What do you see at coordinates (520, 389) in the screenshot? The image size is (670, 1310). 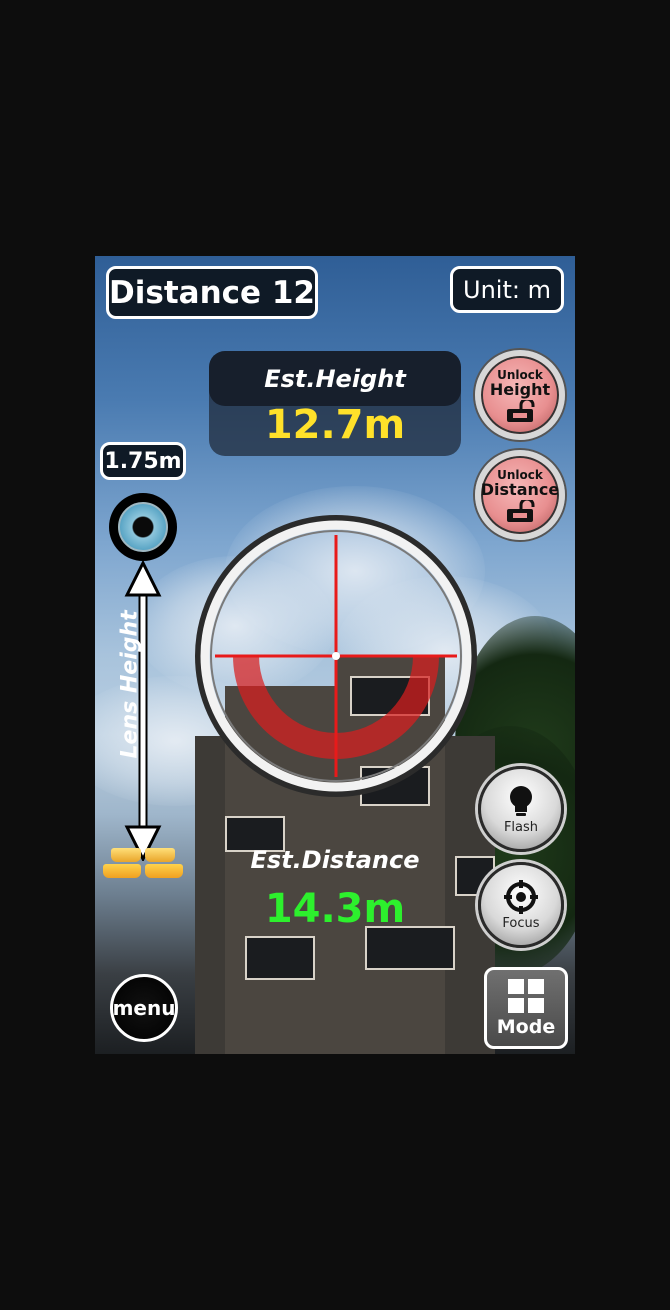 I see `unlock-height-line2: Height` at bounding box center [520, 389].